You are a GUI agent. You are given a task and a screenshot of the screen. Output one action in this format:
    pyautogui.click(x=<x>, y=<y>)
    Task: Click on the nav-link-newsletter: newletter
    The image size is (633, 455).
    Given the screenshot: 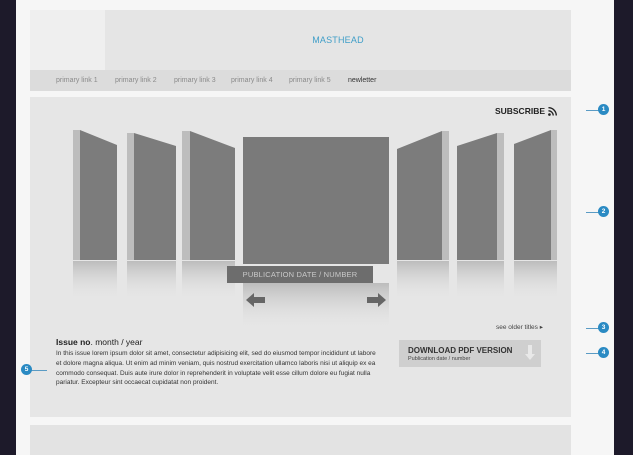 What is the action you would take?
    pyautogui.click(x=362, y=80)
    